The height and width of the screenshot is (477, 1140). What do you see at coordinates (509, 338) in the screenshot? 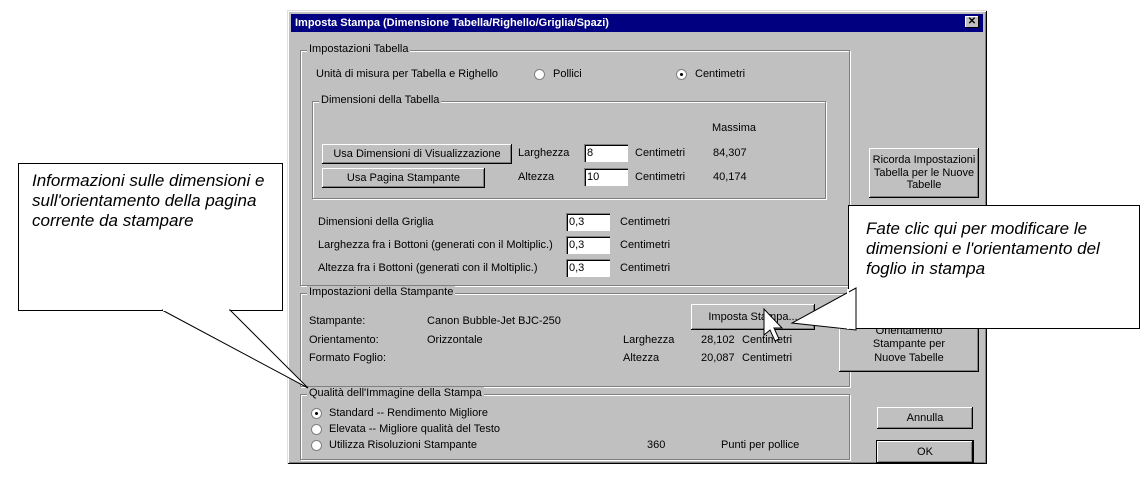
I see `callout-pointers` at bounding box center [509, 338].